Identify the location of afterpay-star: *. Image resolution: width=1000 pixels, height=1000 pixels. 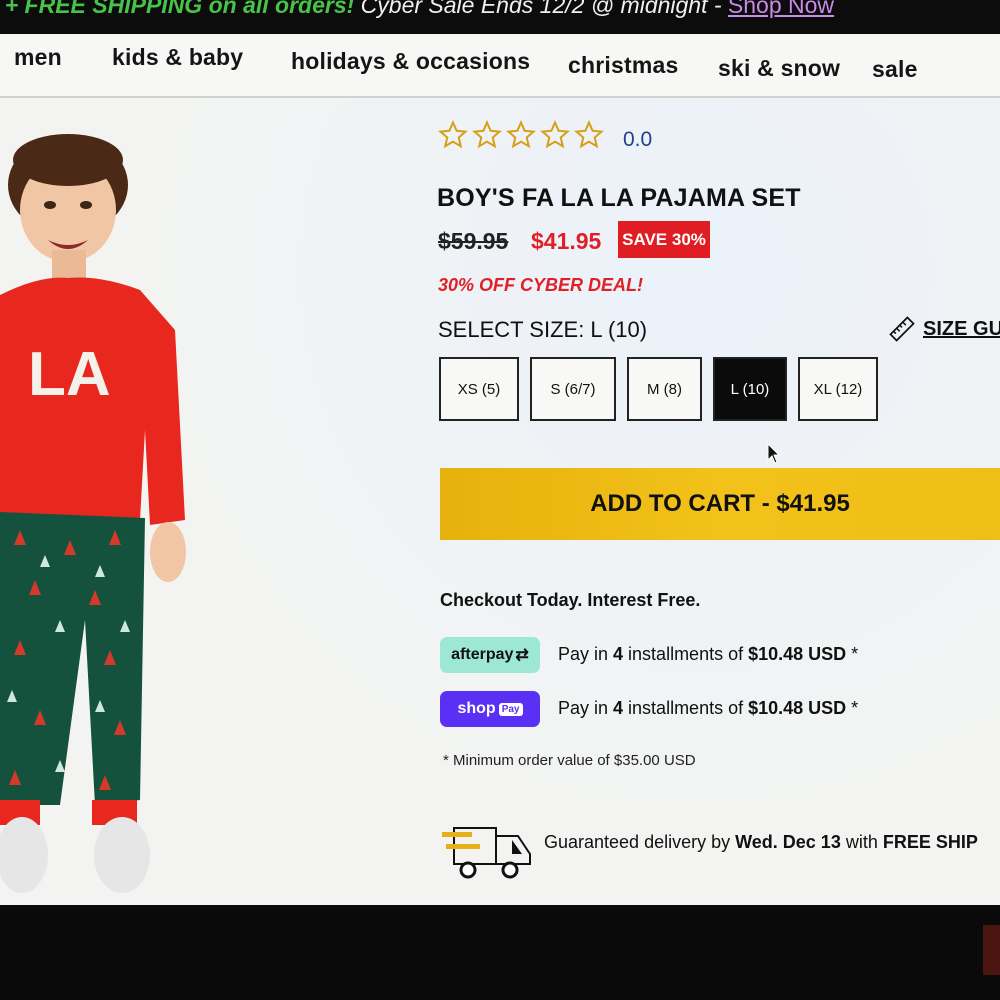
(852, 654).